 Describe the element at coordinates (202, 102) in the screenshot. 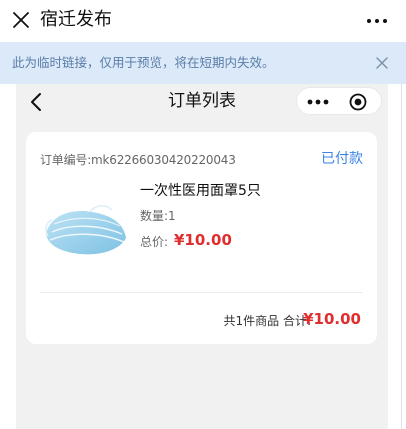

I see `app-navigation-bar: 订单列表` at that location.